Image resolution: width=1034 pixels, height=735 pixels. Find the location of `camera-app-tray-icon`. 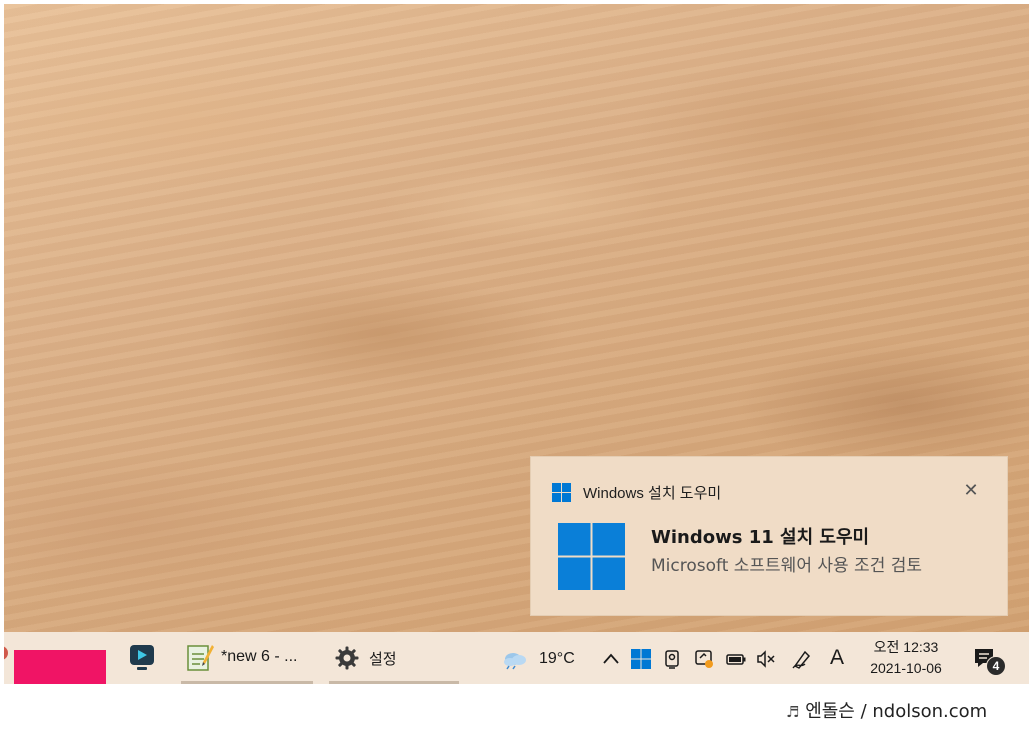

camera-app-tray-icon is located at coordinates (673, 659).